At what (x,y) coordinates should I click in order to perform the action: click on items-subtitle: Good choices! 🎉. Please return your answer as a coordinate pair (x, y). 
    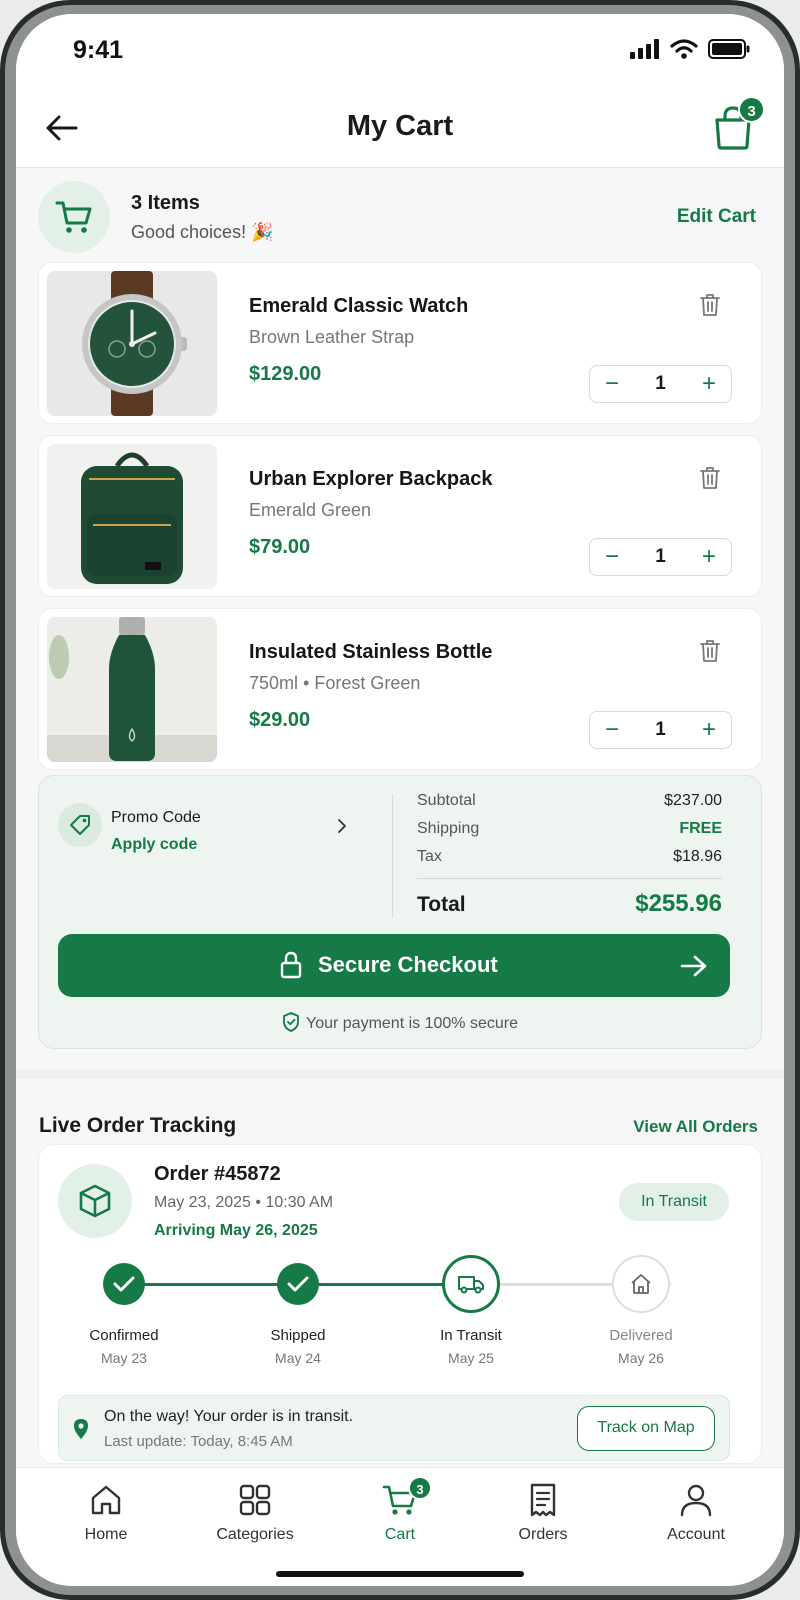
    Looking at the image, I should click on (202, 232).